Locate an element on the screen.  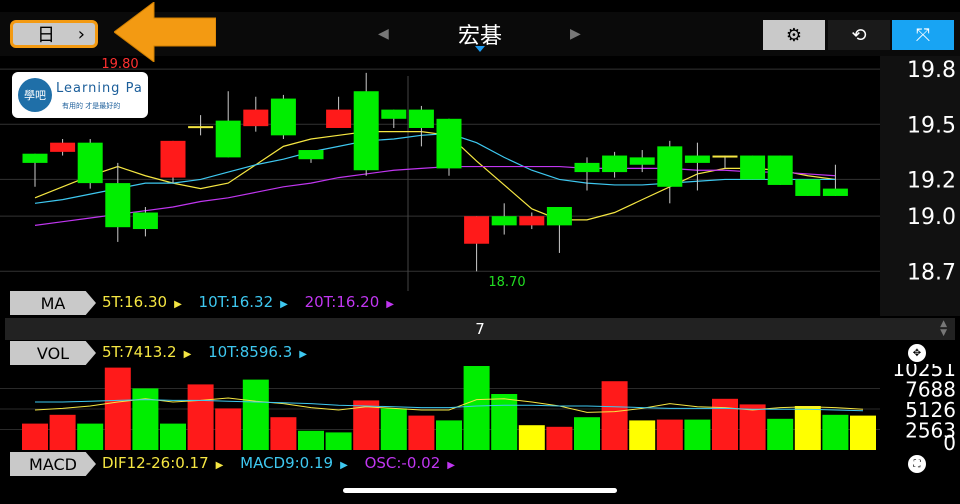
resize-arrows-icon: ▲ ▼ is located at coordinates (943, 329).